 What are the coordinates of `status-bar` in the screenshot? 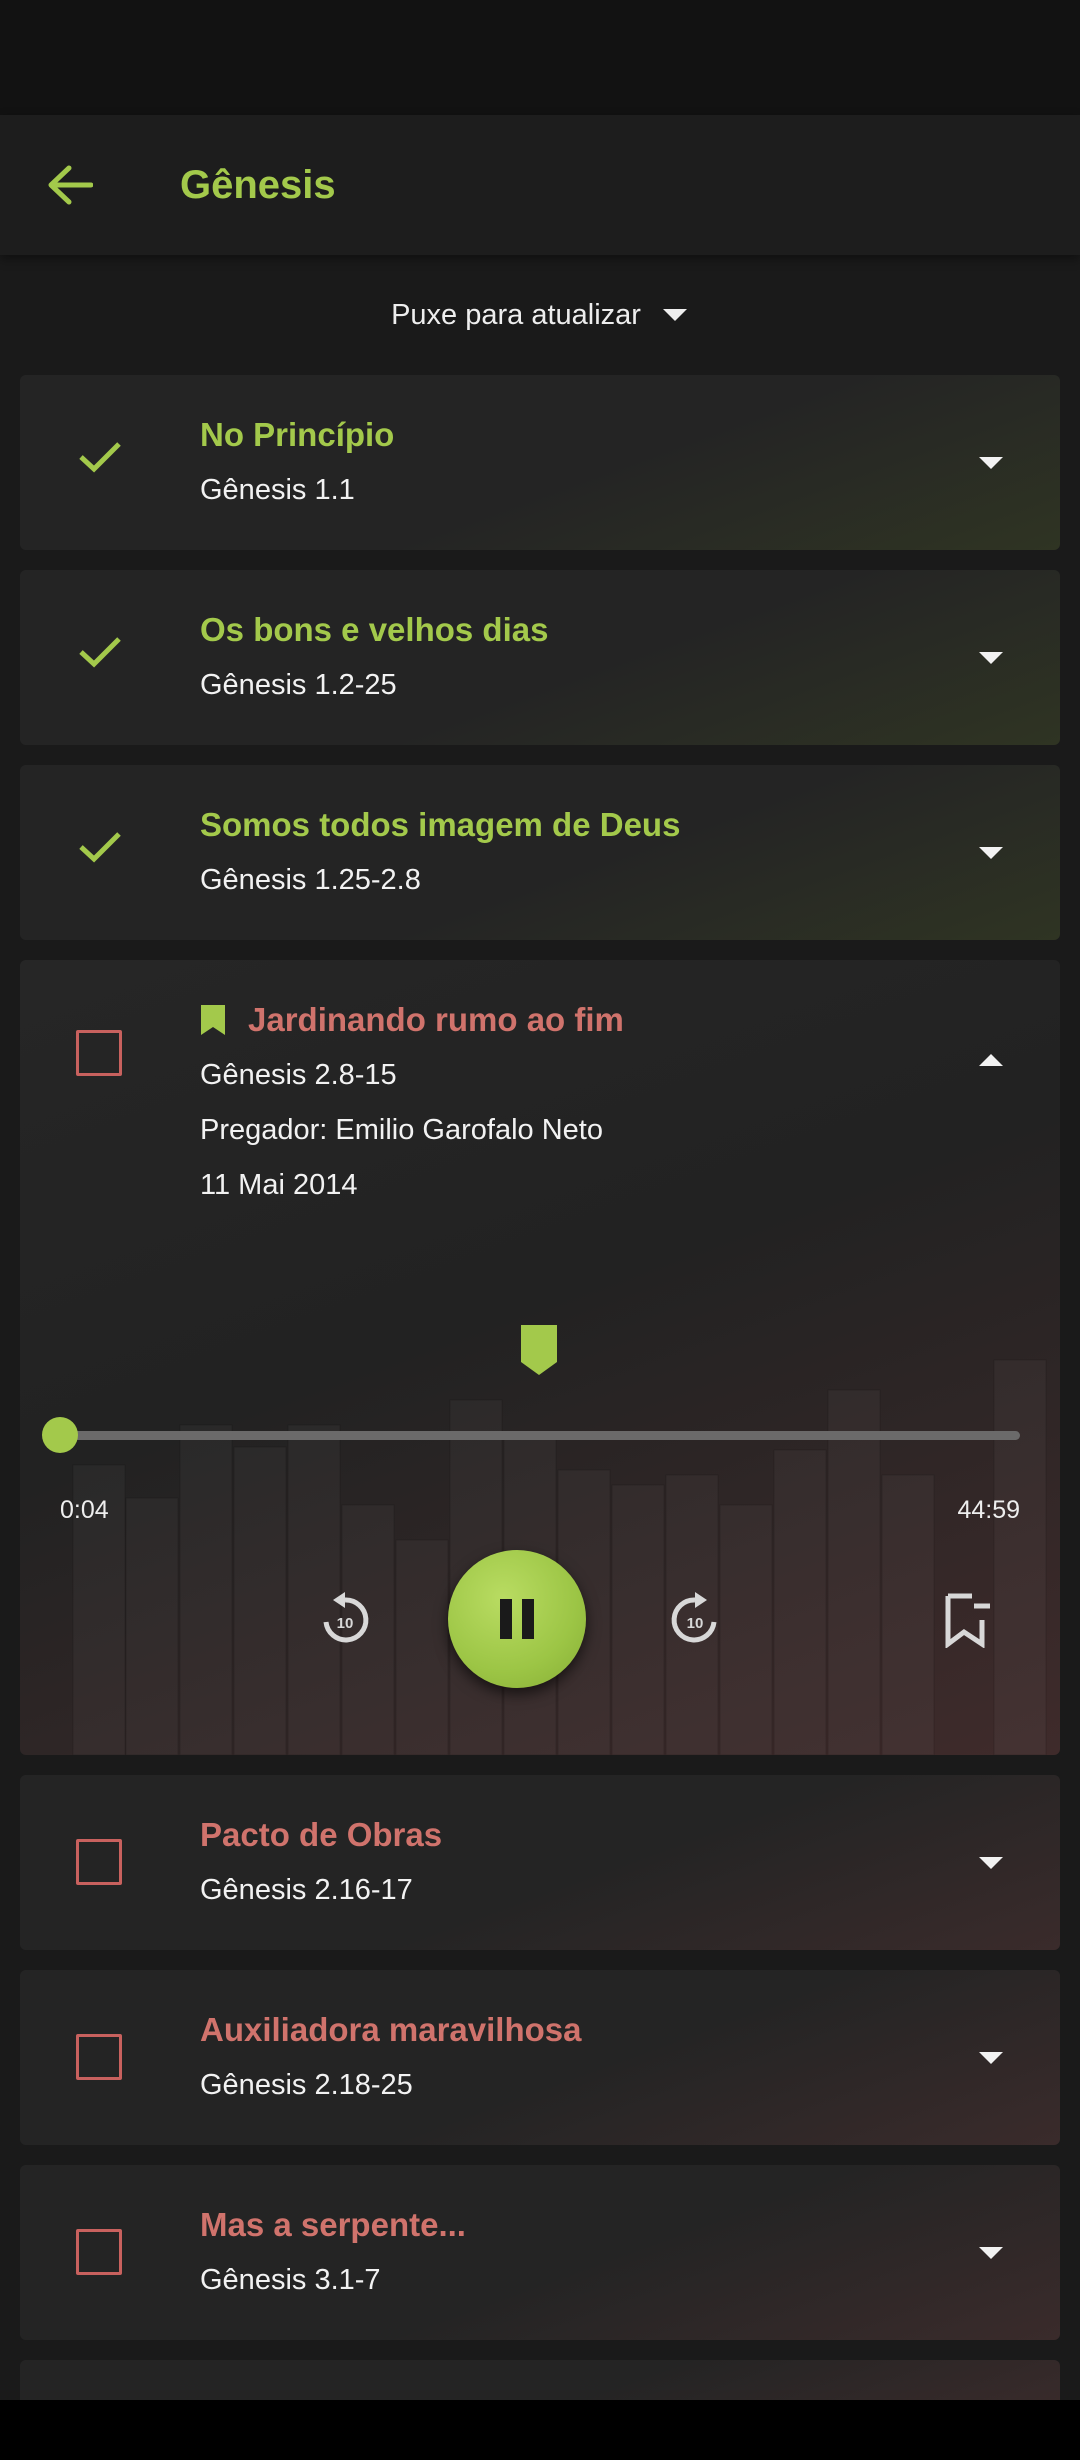 It's located at (540, 57).